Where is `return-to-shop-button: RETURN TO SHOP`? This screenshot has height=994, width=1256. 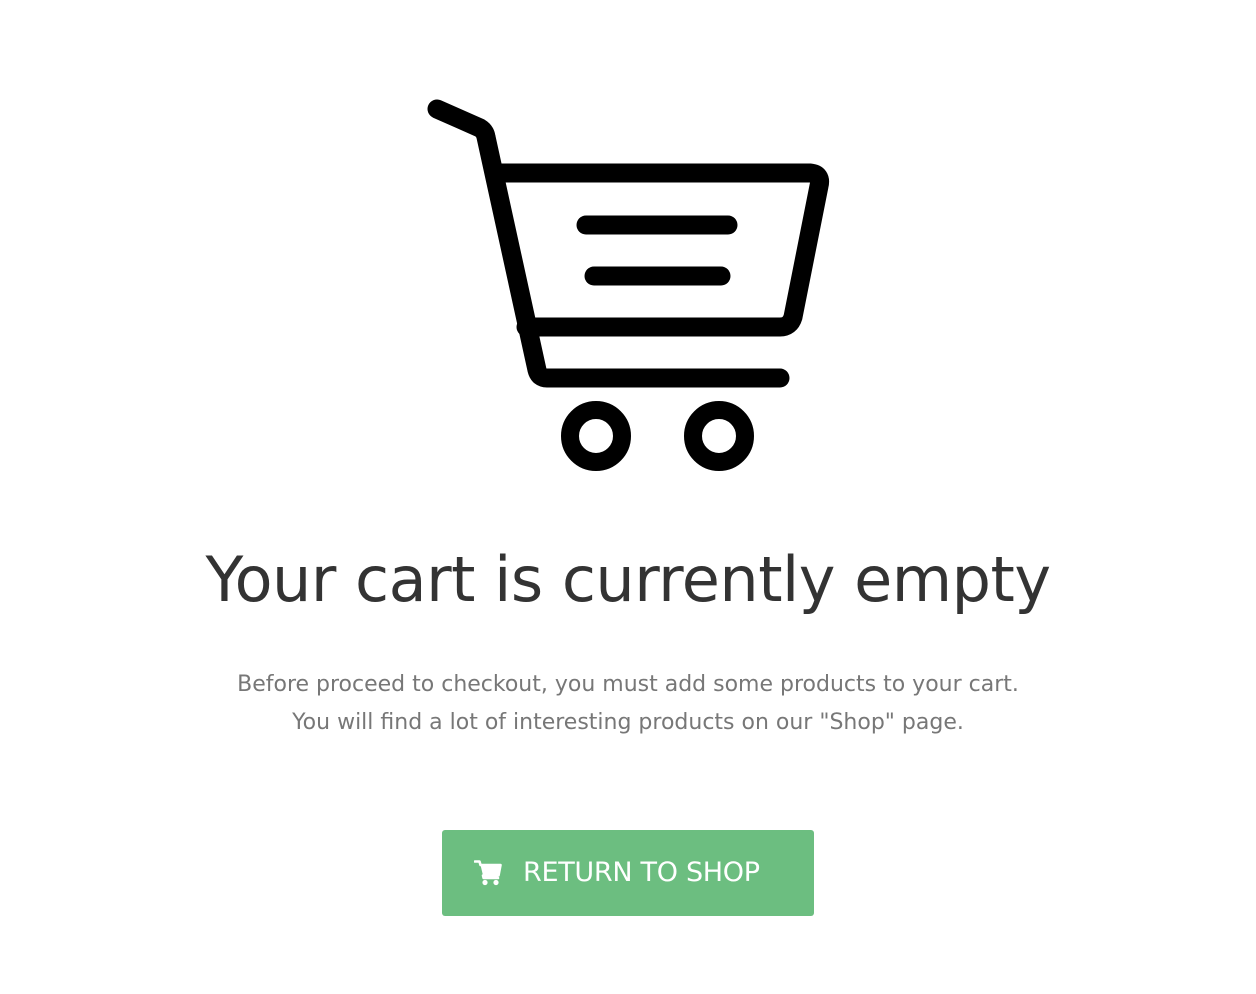
return-to-shop-button: RETURN TO SHOP is located at coordinates (628, 873).